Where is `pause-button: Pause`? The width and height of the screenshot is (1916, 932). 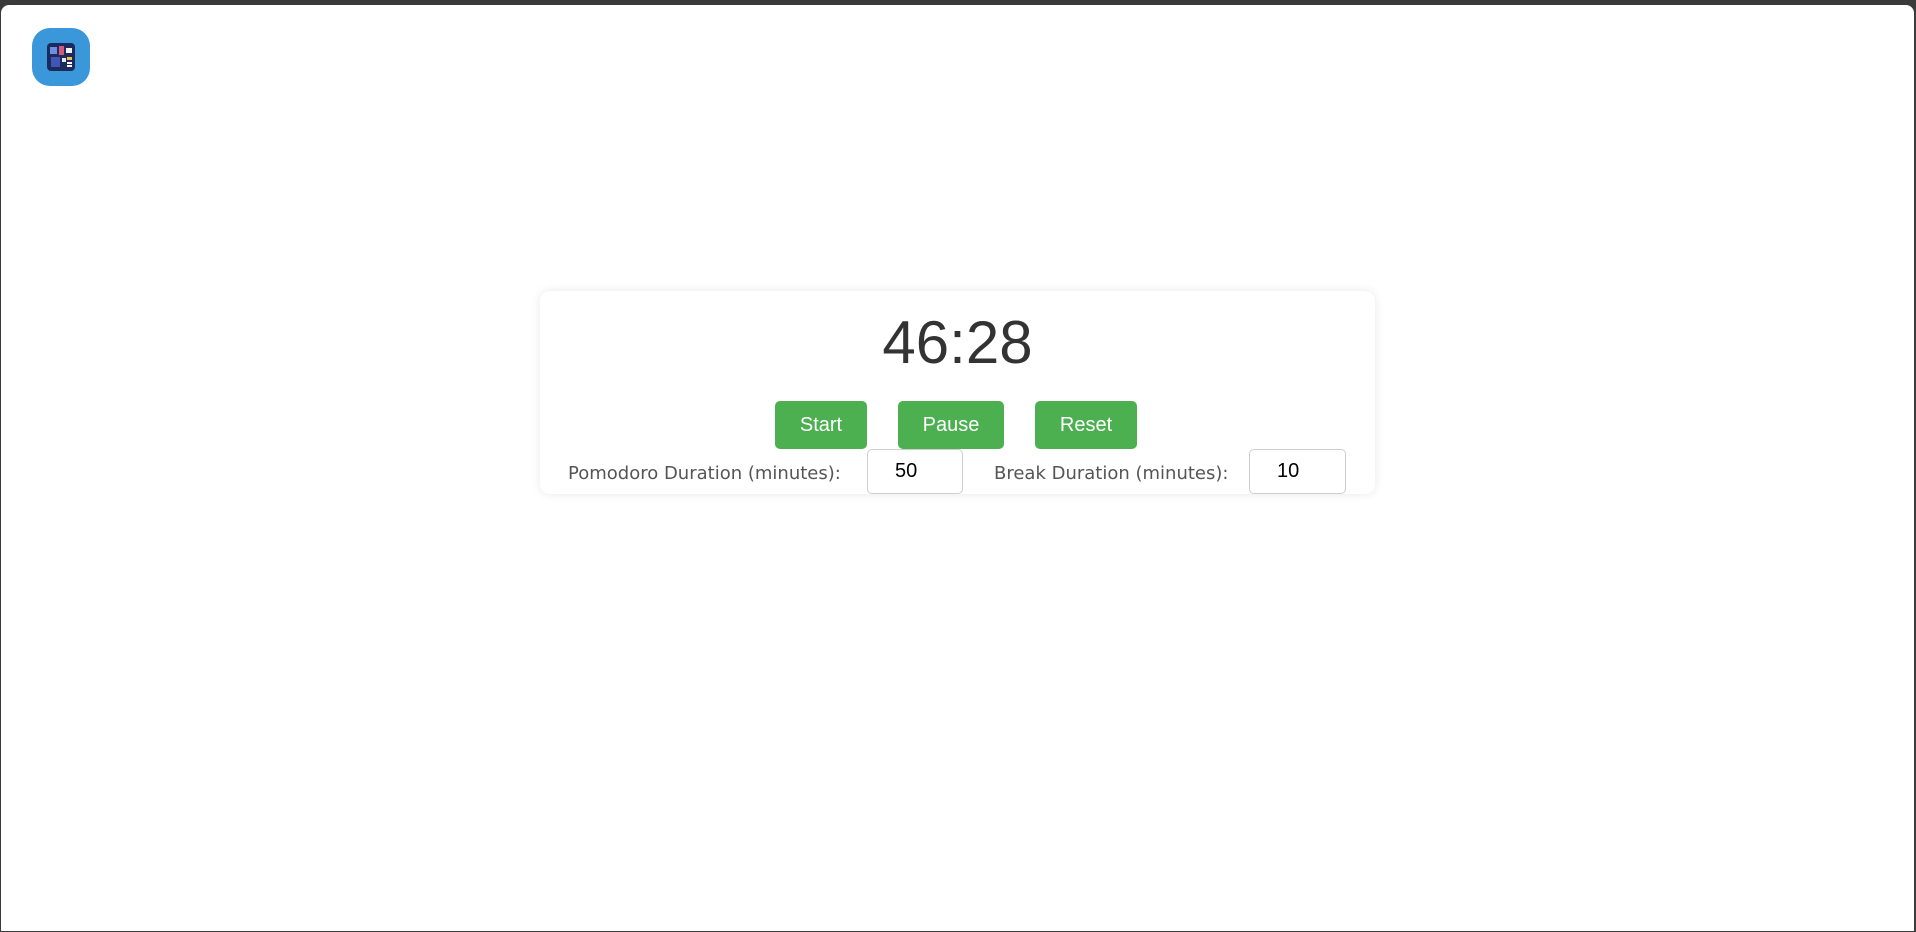 pause-button: Pause is located at coordinates (951, 425).